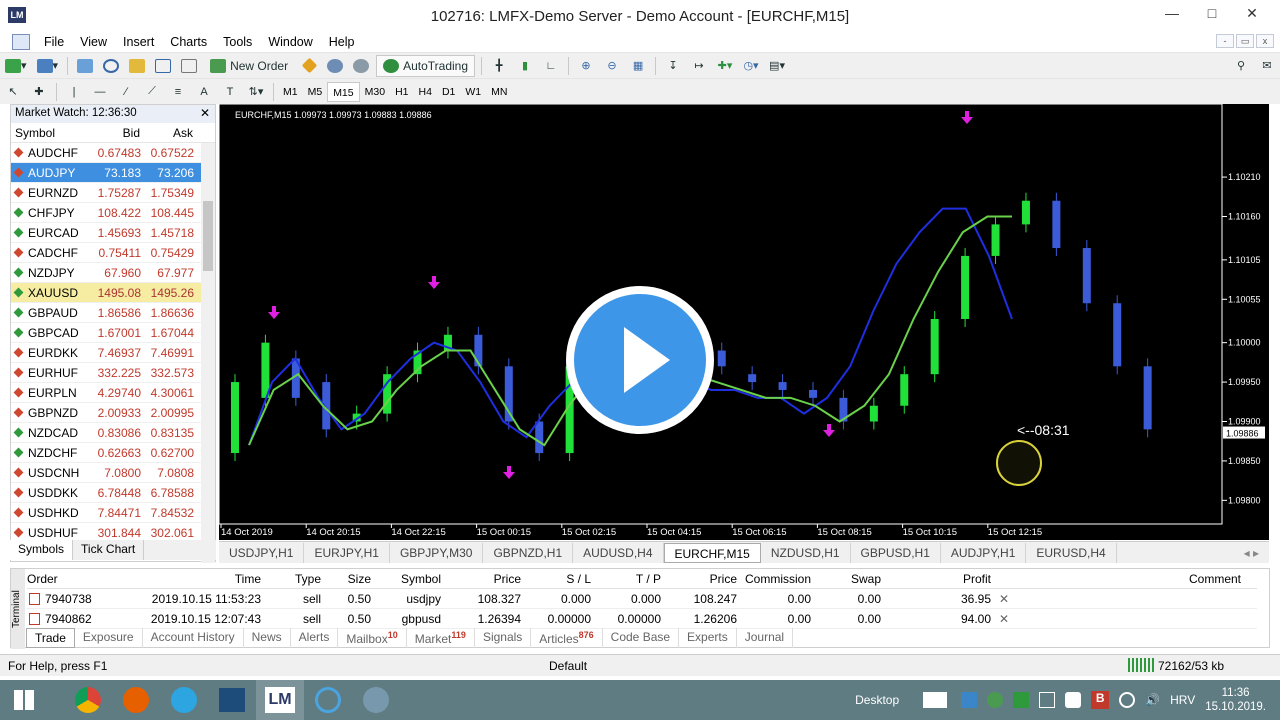 The width and height of the screenshot is (1280, 720). Describe the element at coordinates (528, 552) in the screenshot. I see `chart-tab: GBPNZD,H1` at that location.